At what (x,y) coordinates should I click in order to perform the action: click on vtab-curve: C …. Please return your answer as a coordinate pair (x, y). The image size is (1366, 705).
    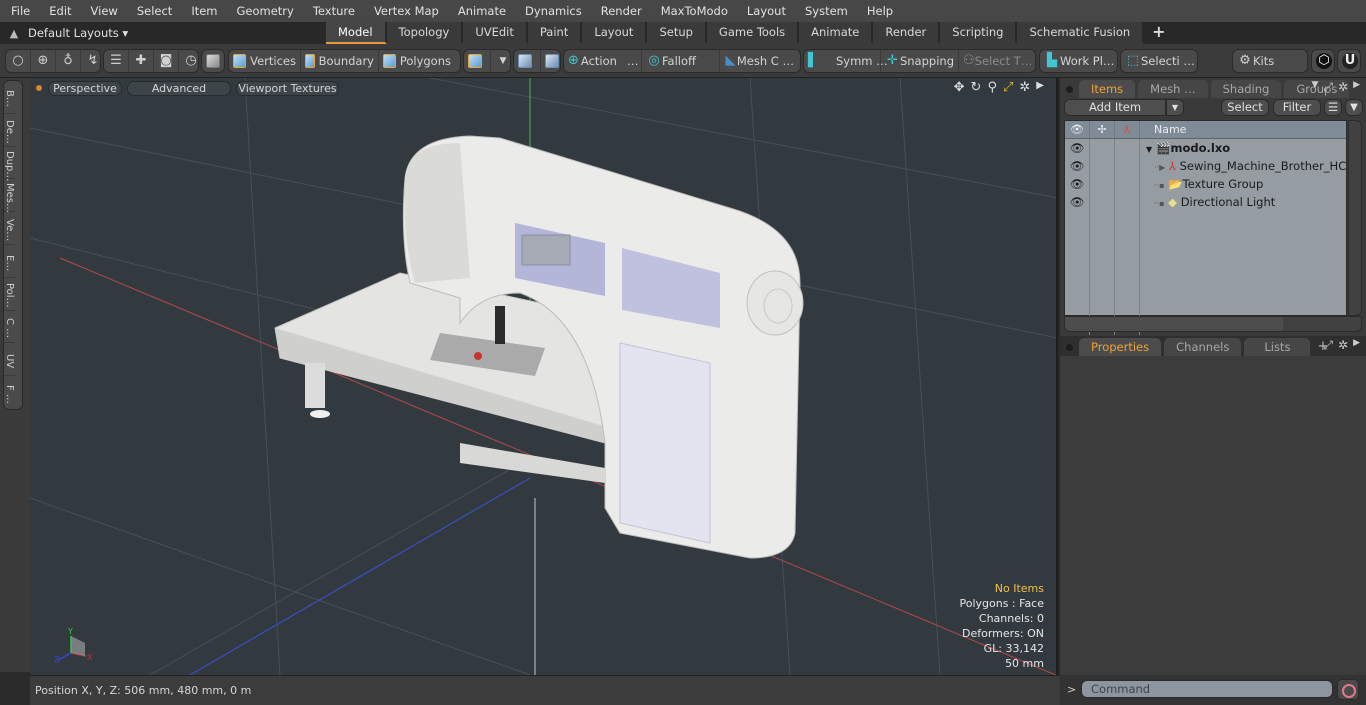
    Looking at the image, I should click on (9, 327).